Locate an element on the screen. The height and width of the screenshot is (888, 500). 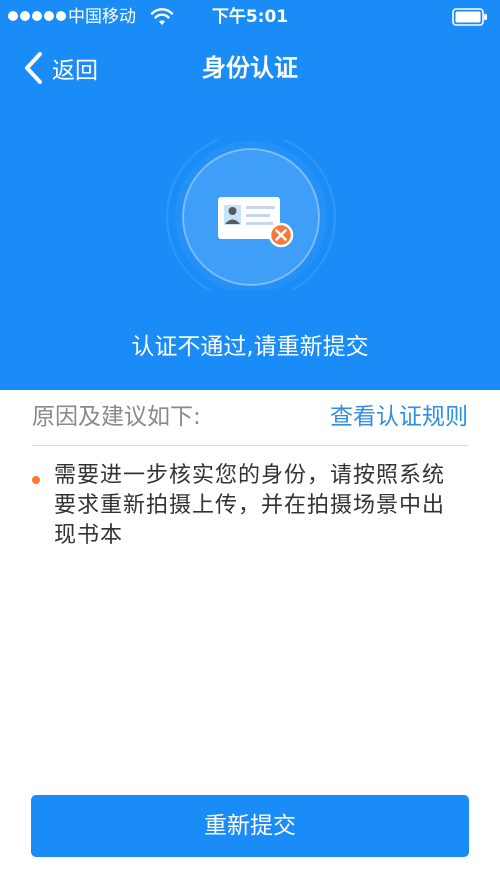
reason-item: 需要进一步核实您的身份，请按照系统要求重新拍摄上传，并在拍摄场景中出现书本 is located at coordinates (247, 506).